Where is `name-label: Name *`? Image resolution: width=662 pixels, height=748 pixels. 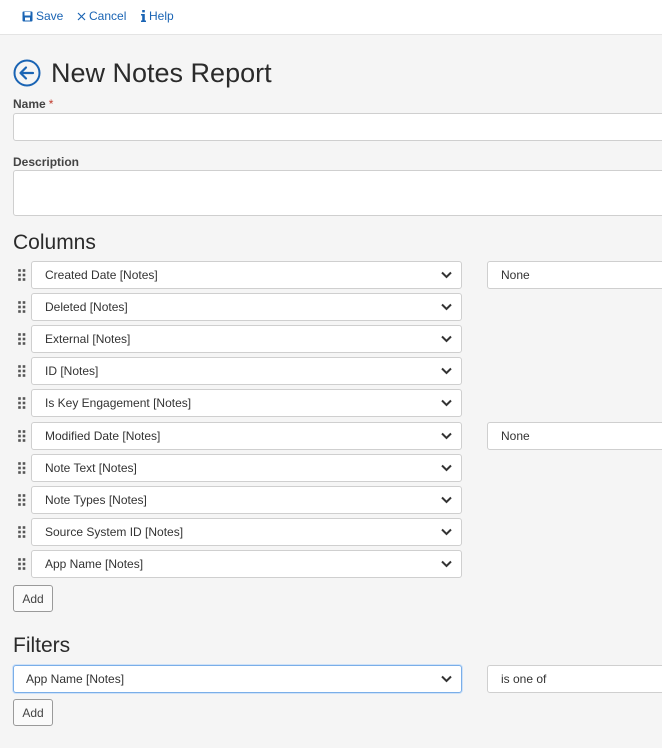
name-label: Name * is located at coordinates (33, 104).